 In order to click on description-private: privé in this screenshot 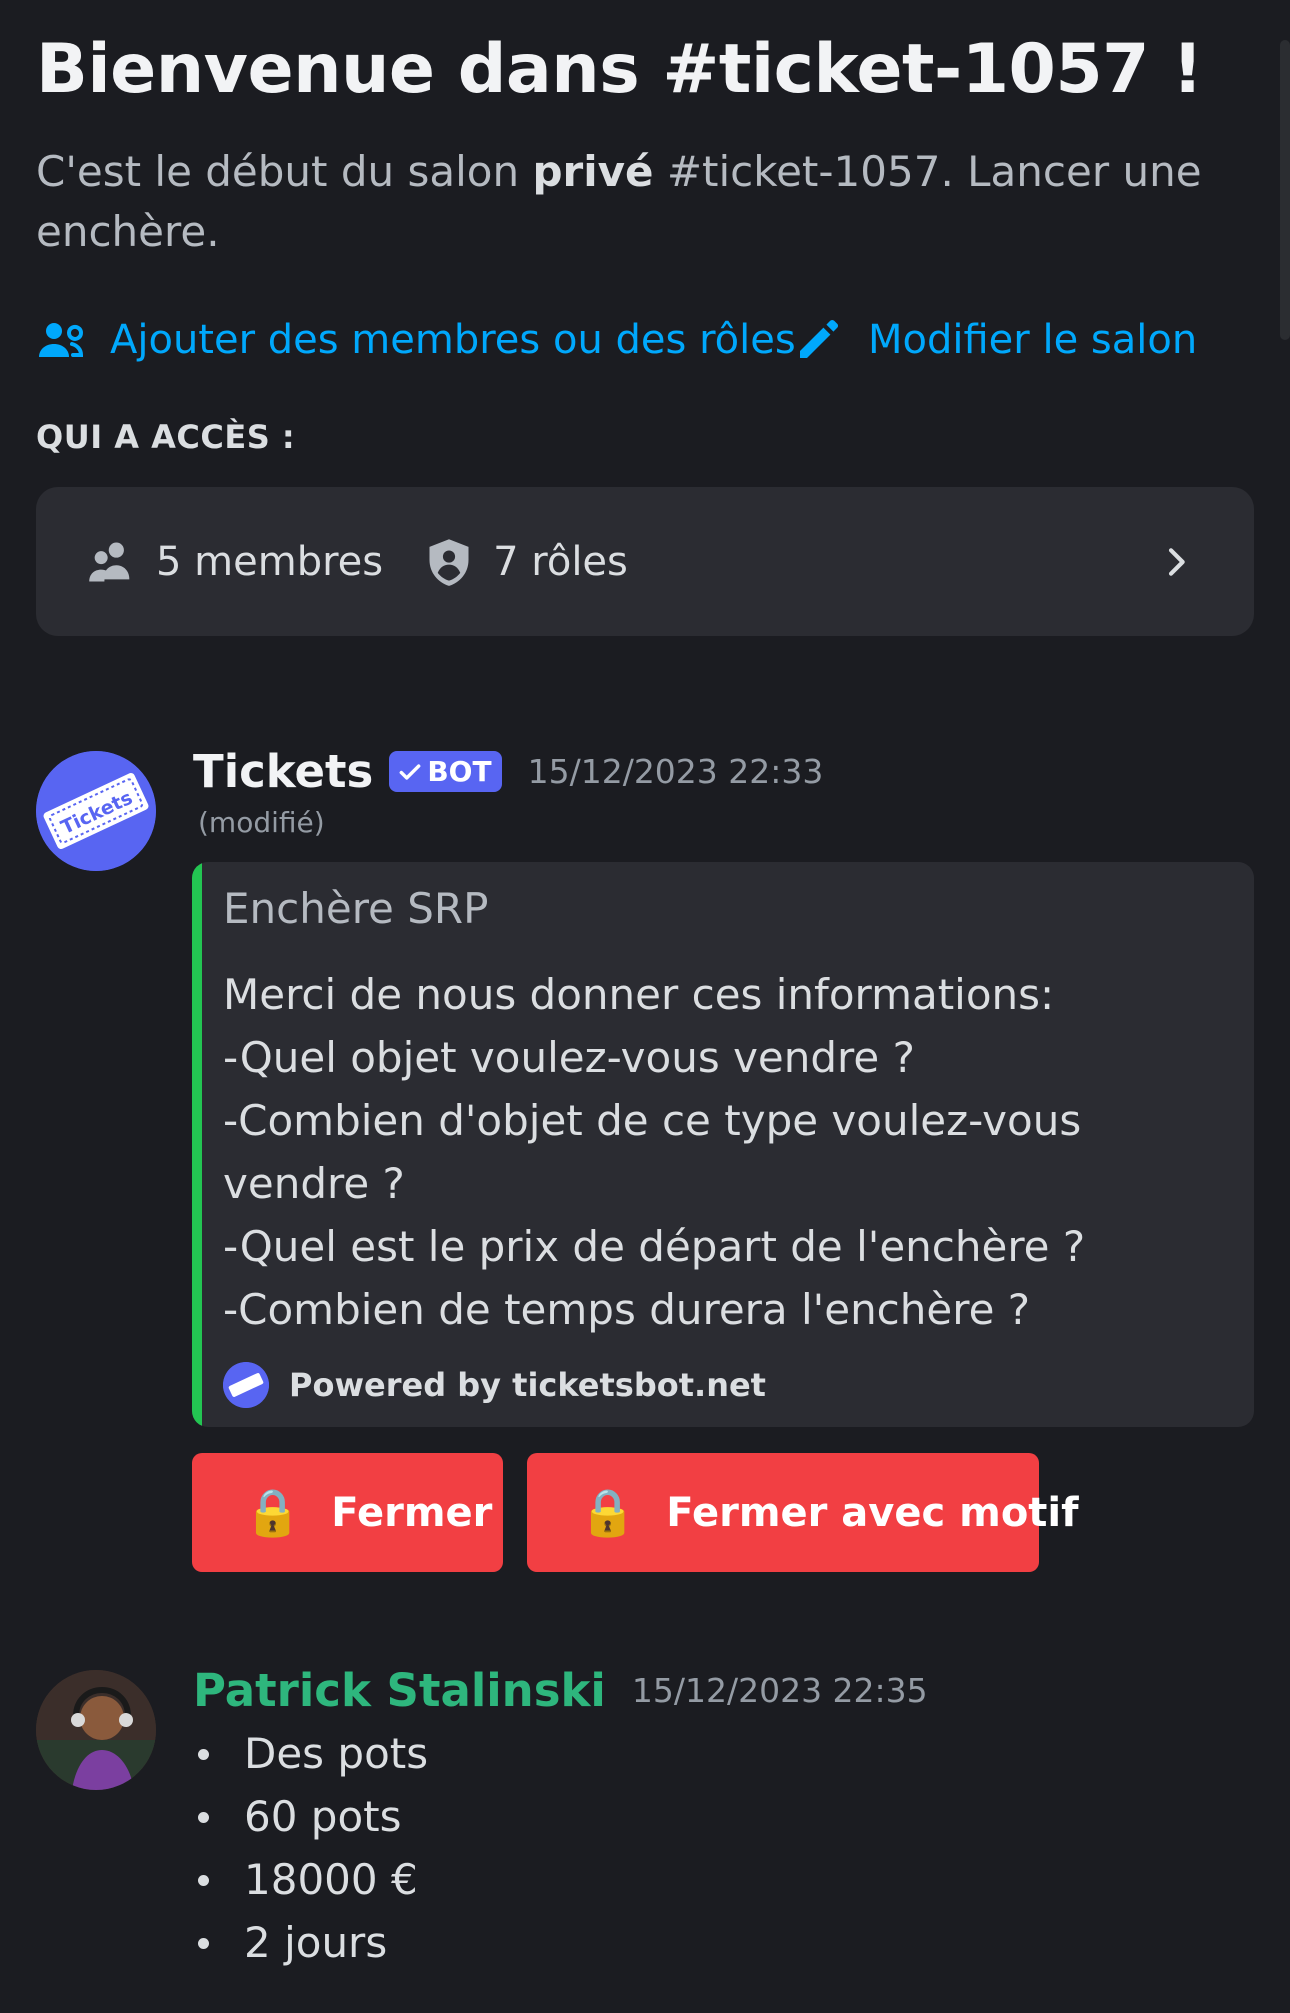, I will do `click(593, 171)`.